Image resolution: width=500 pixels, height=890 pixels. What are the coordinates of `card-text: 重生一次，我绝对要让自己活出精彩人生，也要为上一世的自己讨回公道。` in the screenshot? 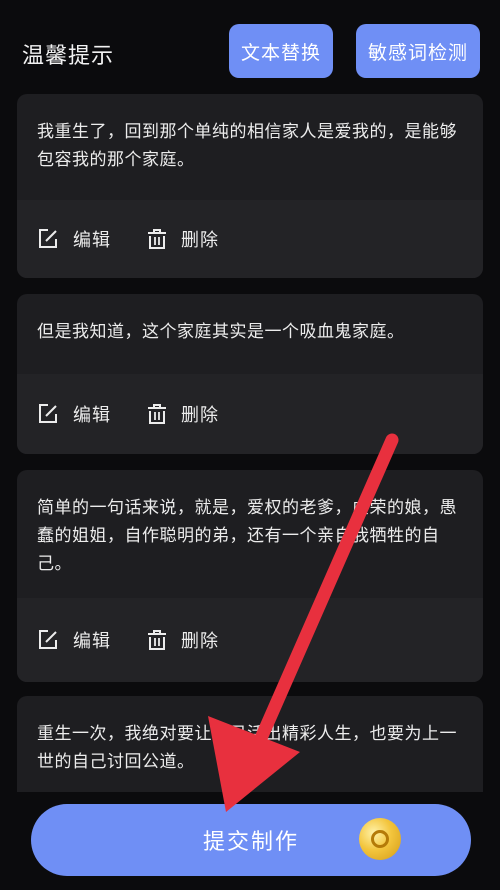 It's located at (250, 736).